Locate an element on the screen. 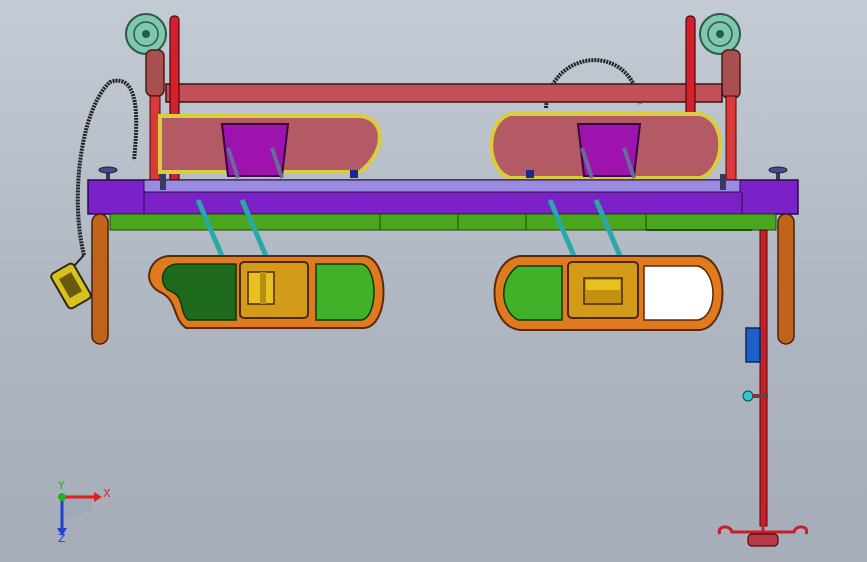  lower-left-side-rail is located at coordinates (266, 292).